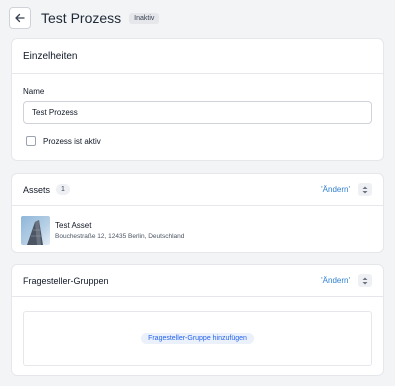 The image size is (395, 386). What do you see at coordinates (197, 112) in the screenshot?
I see `name-input` at bounding box center [197, 112].